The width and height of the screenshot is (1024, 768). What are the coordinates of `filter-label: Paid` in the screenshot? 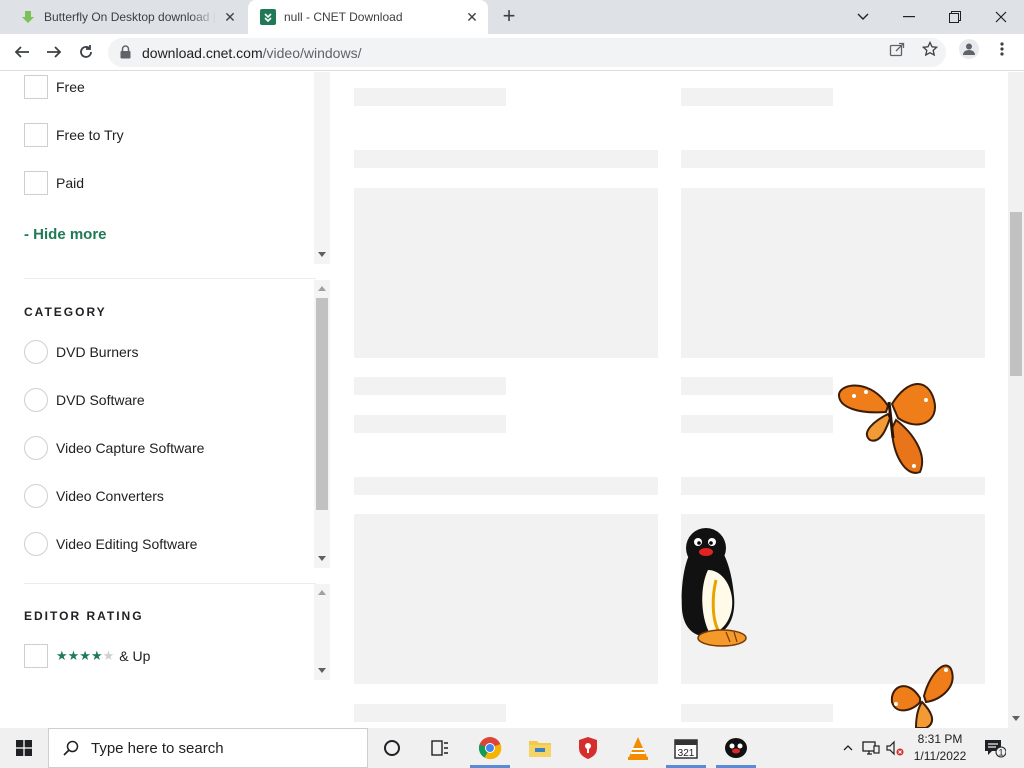 It's located at (70, 183).